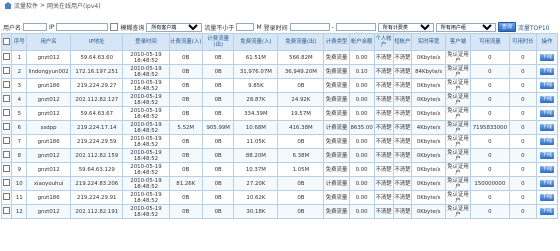  I want to click on row-number: 9, so click(19, 169).